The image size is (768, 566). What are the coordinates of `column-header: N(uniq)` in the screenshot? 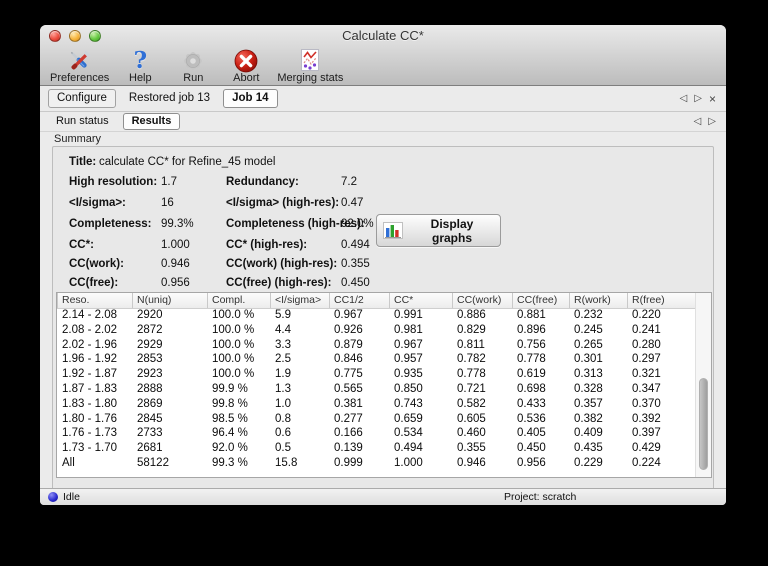 It's located at (169, 300).